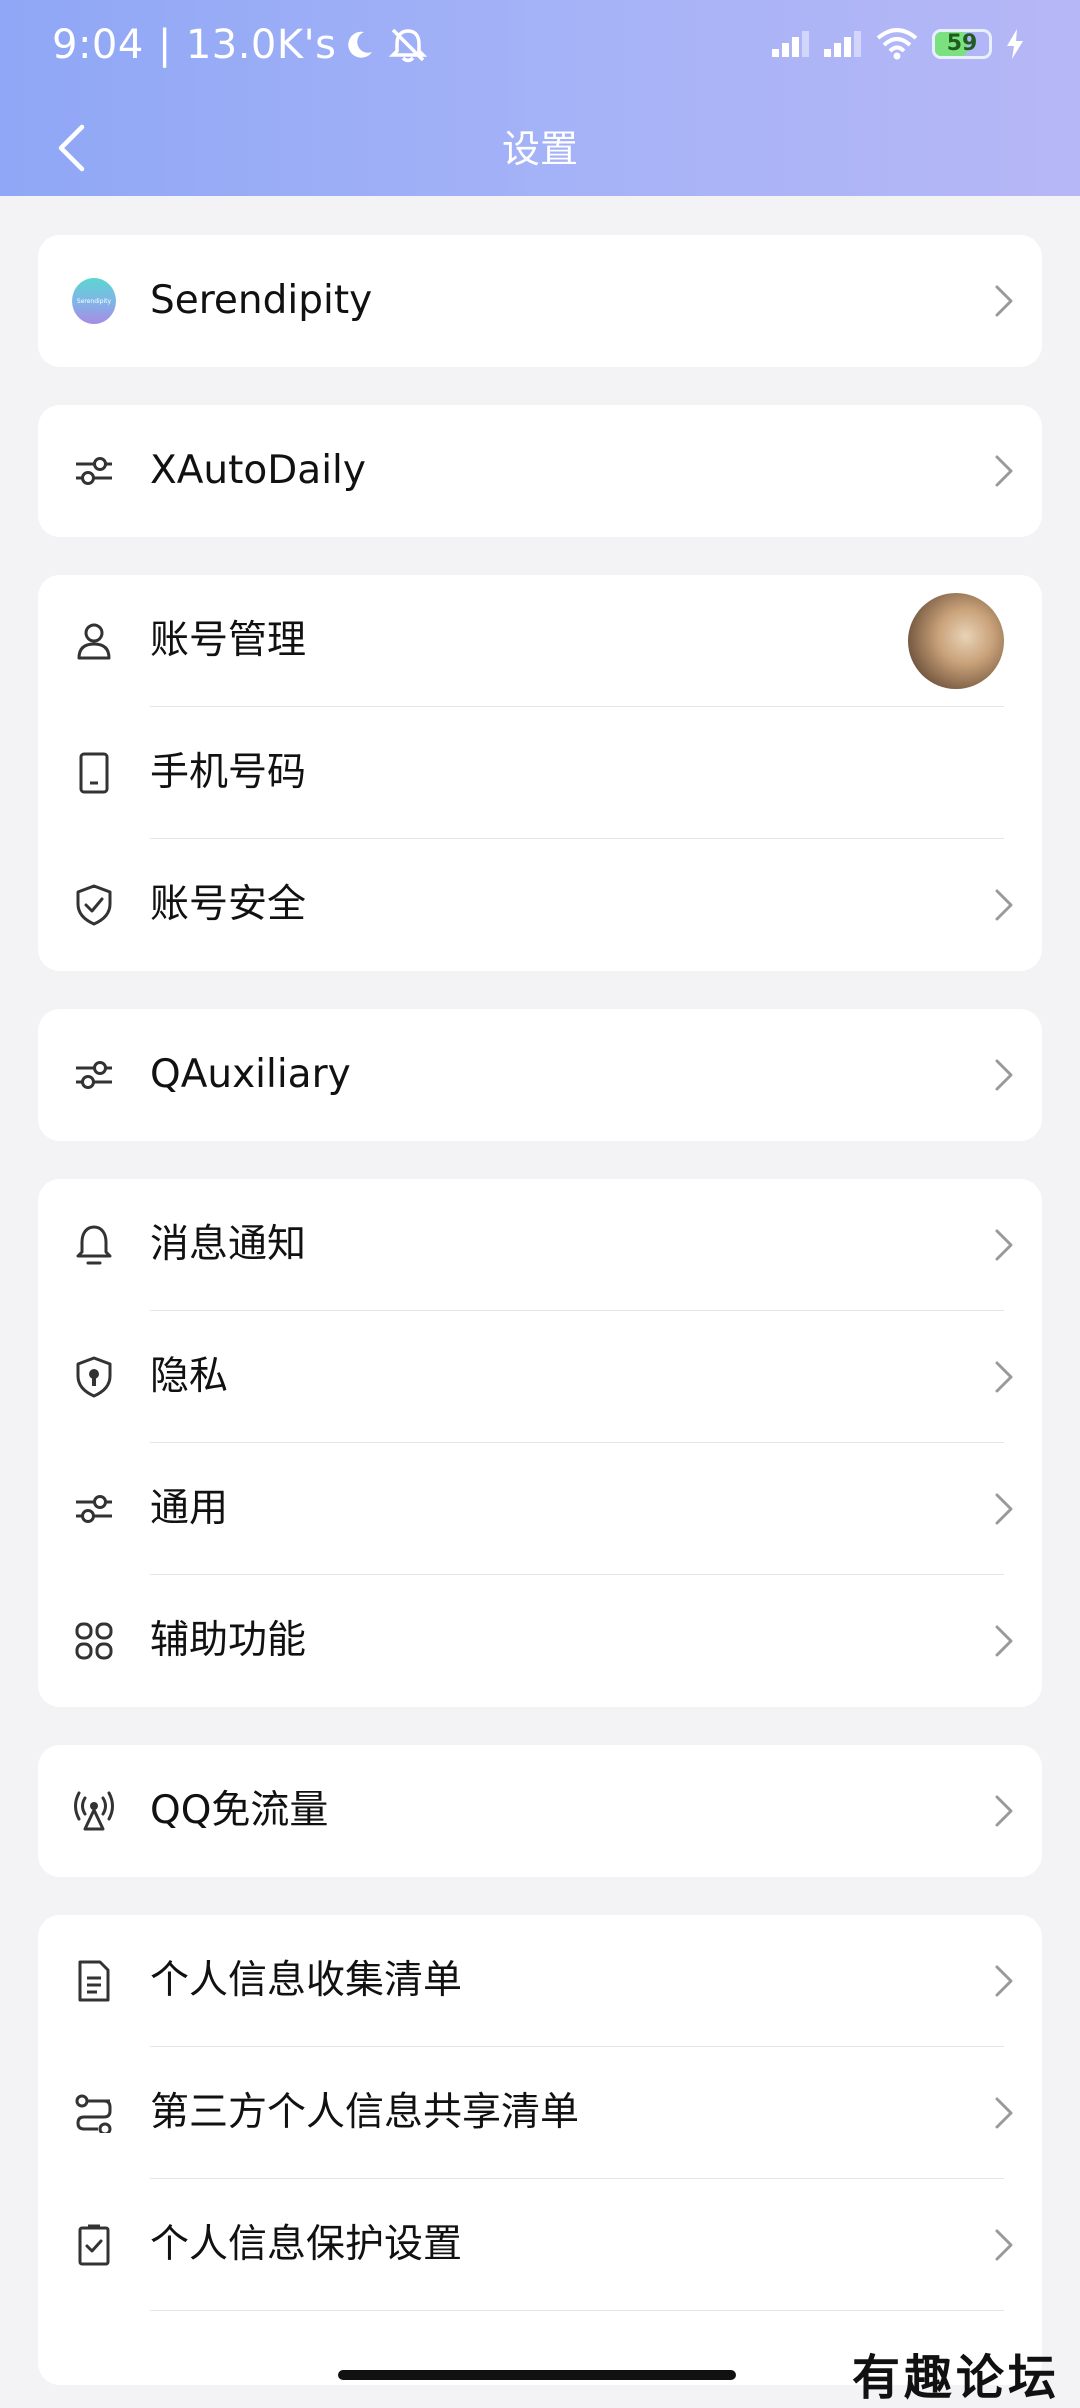 Image resolution: width=1080 pixels, height=2408 pixels. What do you see at coordinates (94, 1245) in the screenshot?
I see `bell-icon` at bounding box center [94, 1245].